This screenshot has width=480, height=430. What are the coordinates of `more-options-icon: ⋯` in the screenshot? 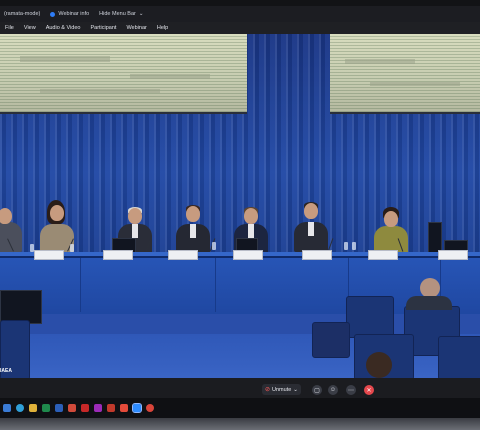 It's located at (351, 390).